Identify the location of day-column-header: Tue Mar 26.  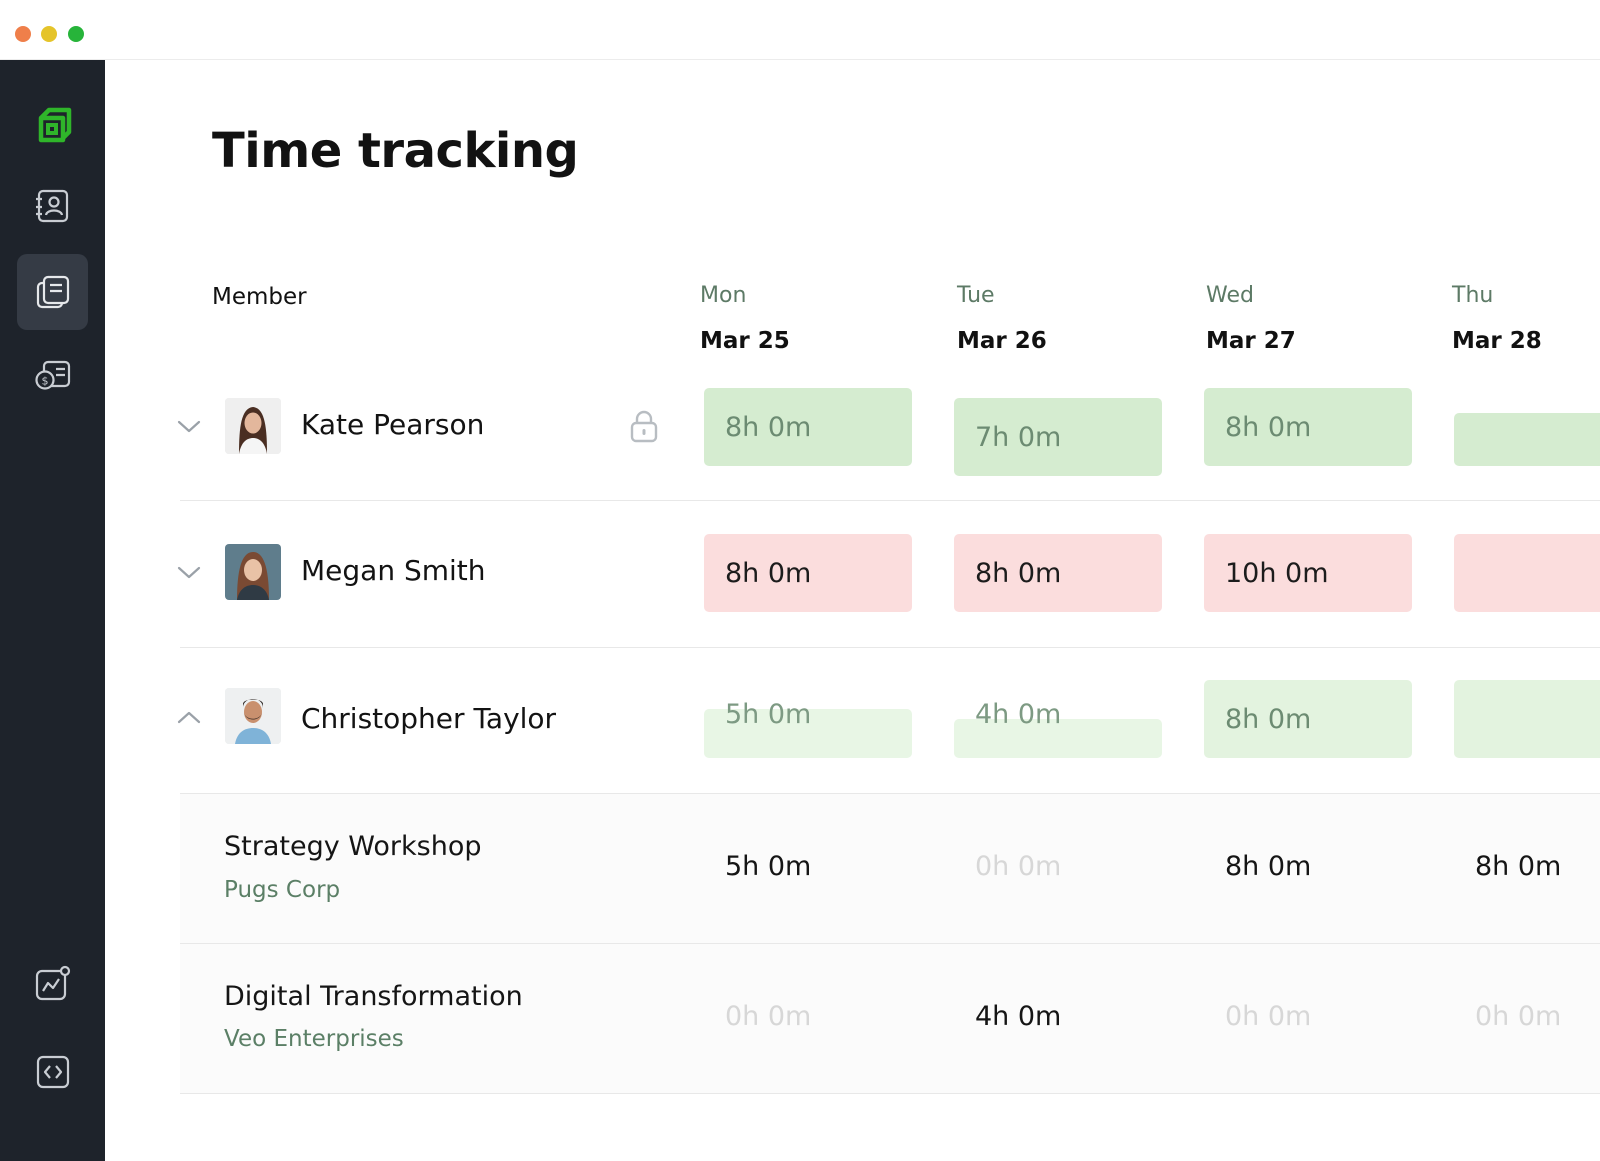
(1002, 318).